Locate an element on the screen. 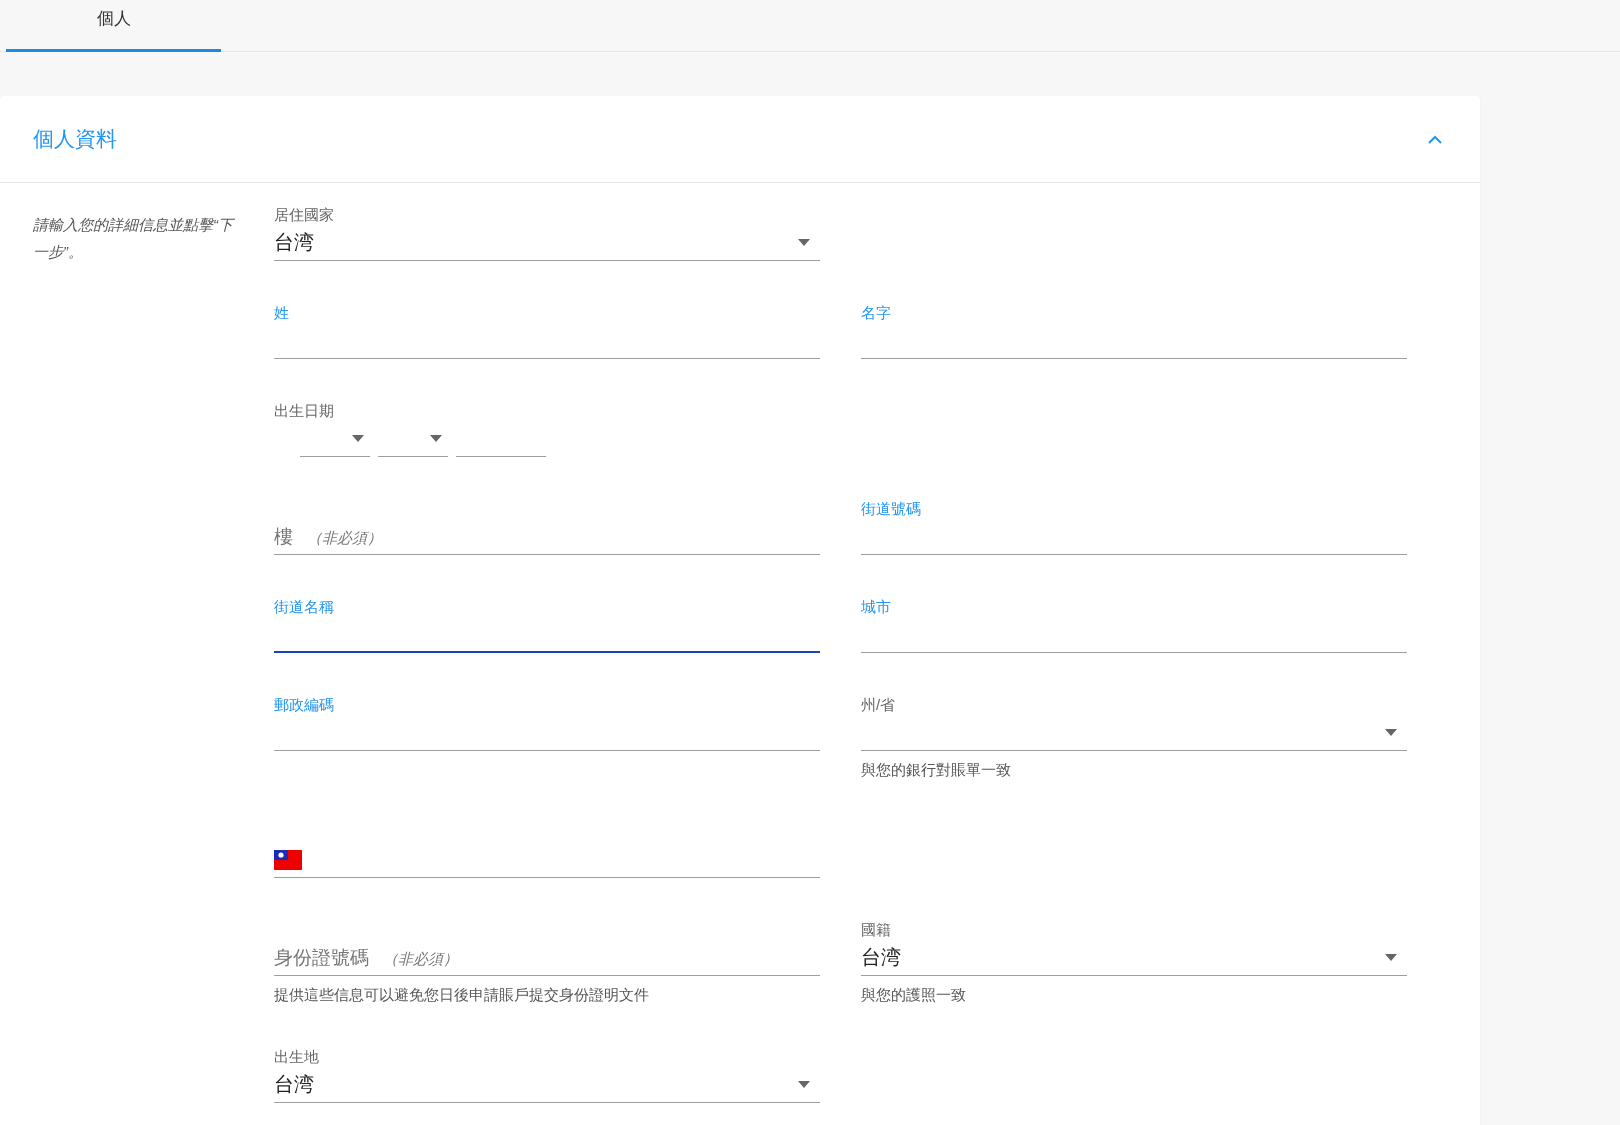 This screenshot has height=1125, width=1620. instruction-text: 請輸入您的詳細信息並點擊“下一步”。 is located at coordinates (133, 238).